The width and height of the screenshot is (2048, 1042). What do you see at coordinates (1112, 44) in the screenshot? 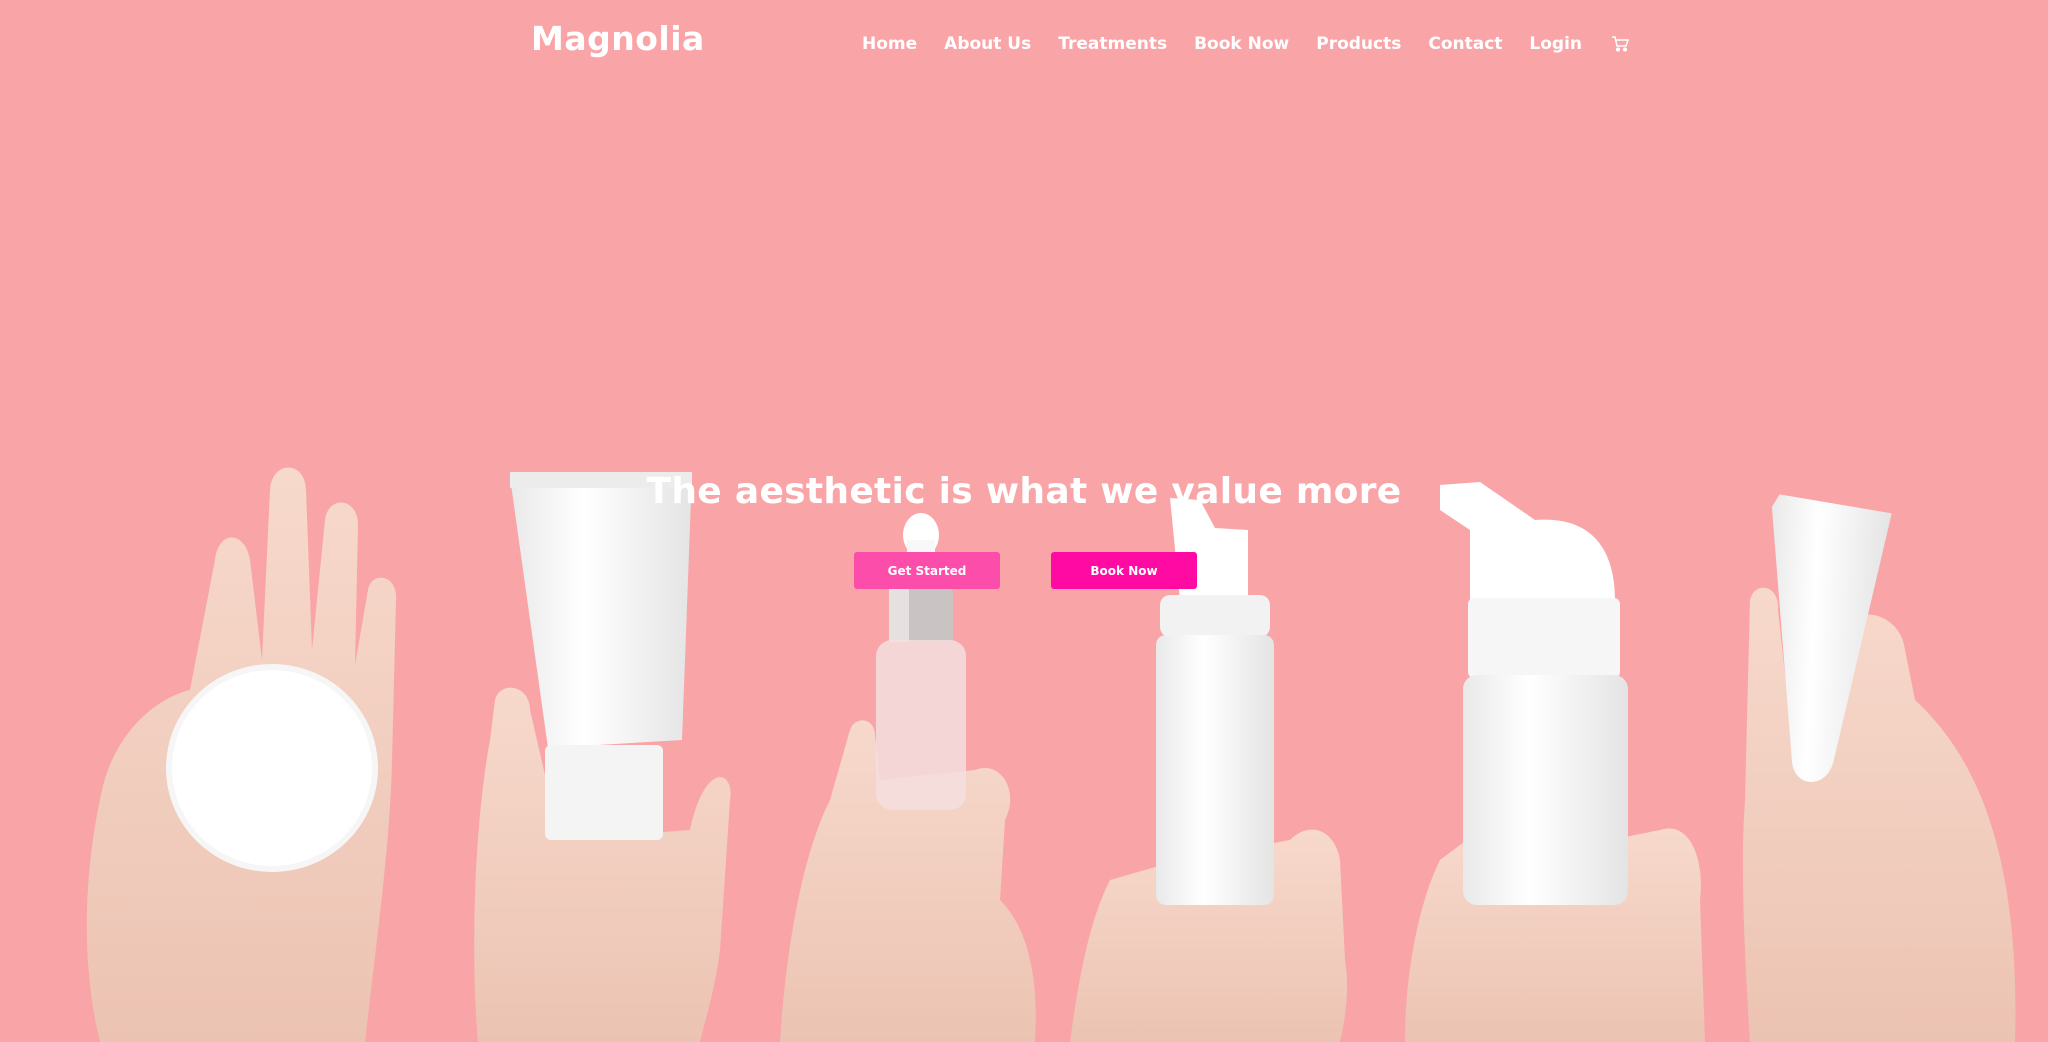
I see `nav-item-treatments: Treatments` at bounding box center [1112, 44].